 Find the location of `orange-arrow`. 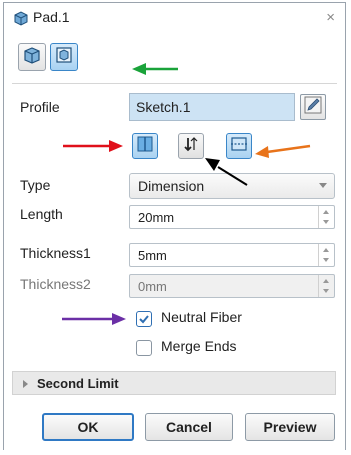

orange-arrow is located at coordinates (283, 151).